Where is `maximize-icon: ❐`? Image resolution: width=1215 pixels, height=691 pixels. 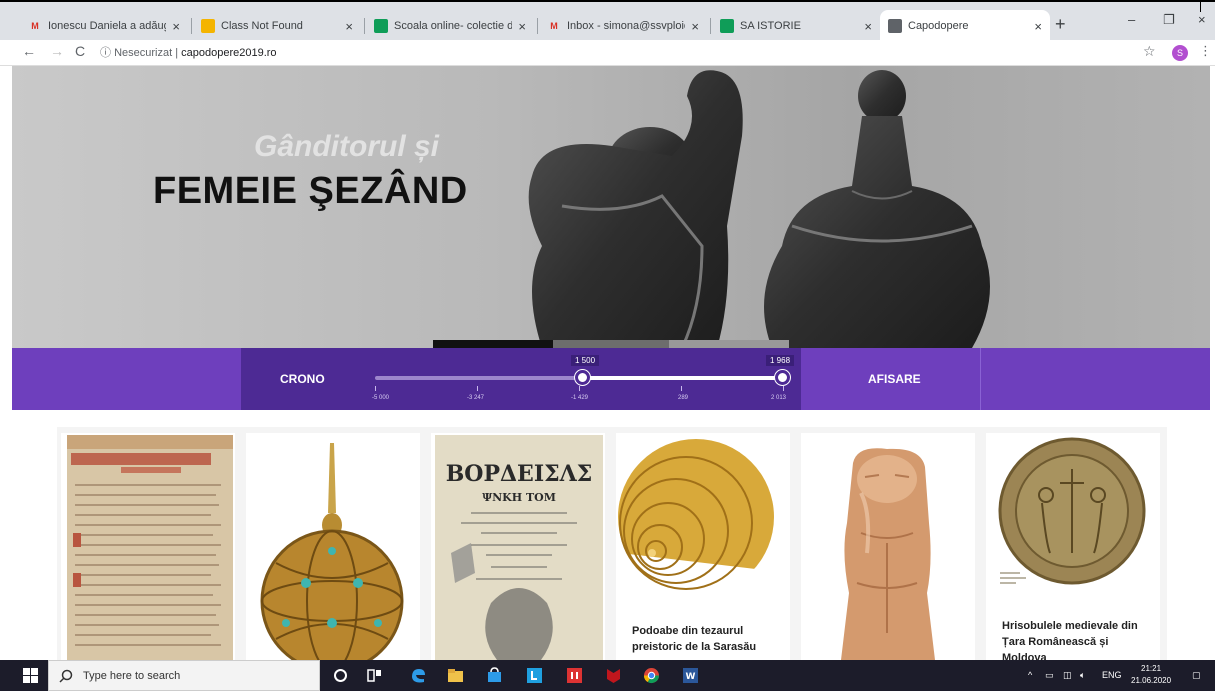
maximize-icon: ❐ is located at coordinates (1169, 20).